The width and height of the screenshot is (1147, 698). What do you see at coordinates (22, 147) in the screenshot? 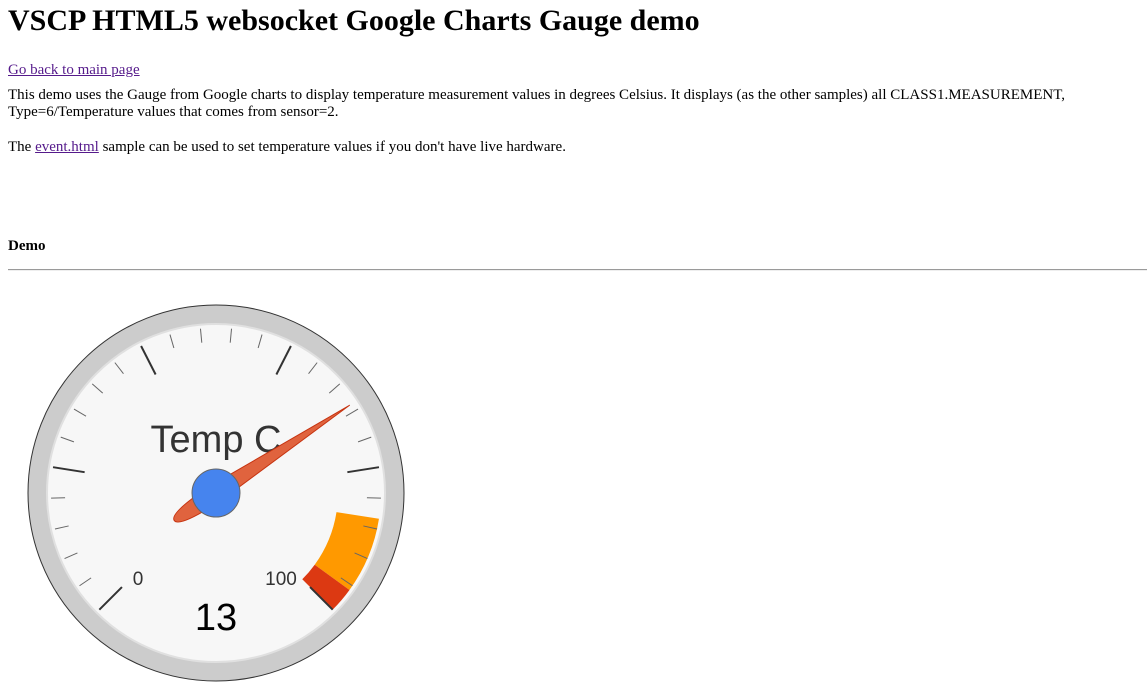
I see `event-note-prefix: The` at bounding box center [22, 147].